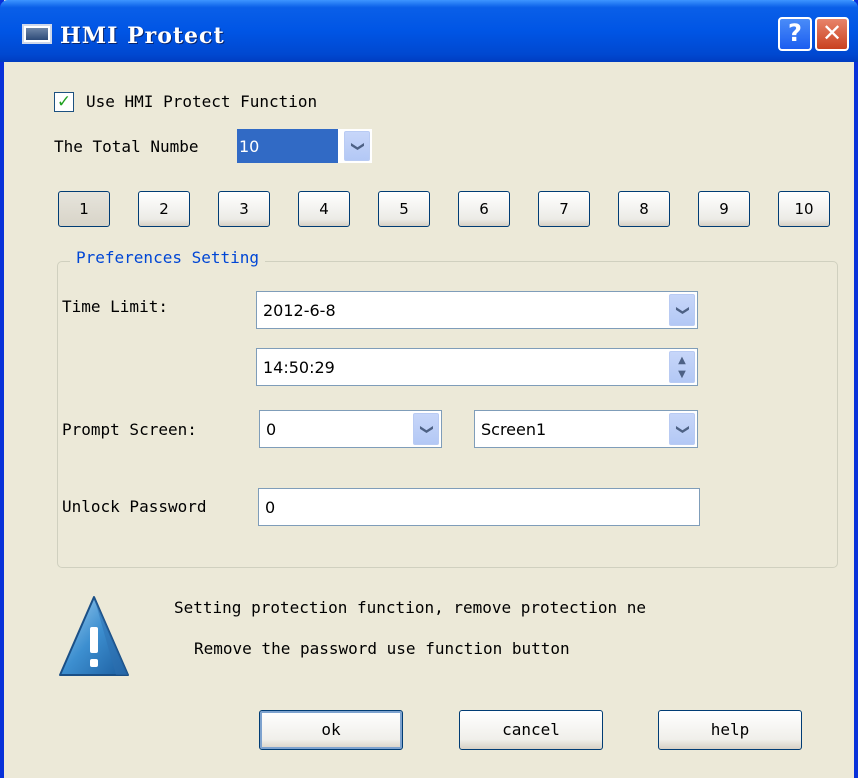 The image size is (858, 778). What do you see at coordinates (126, 146) in the screenshot?
I see `total-number-label: The Total Numbe` at bounding box center [126, 146].